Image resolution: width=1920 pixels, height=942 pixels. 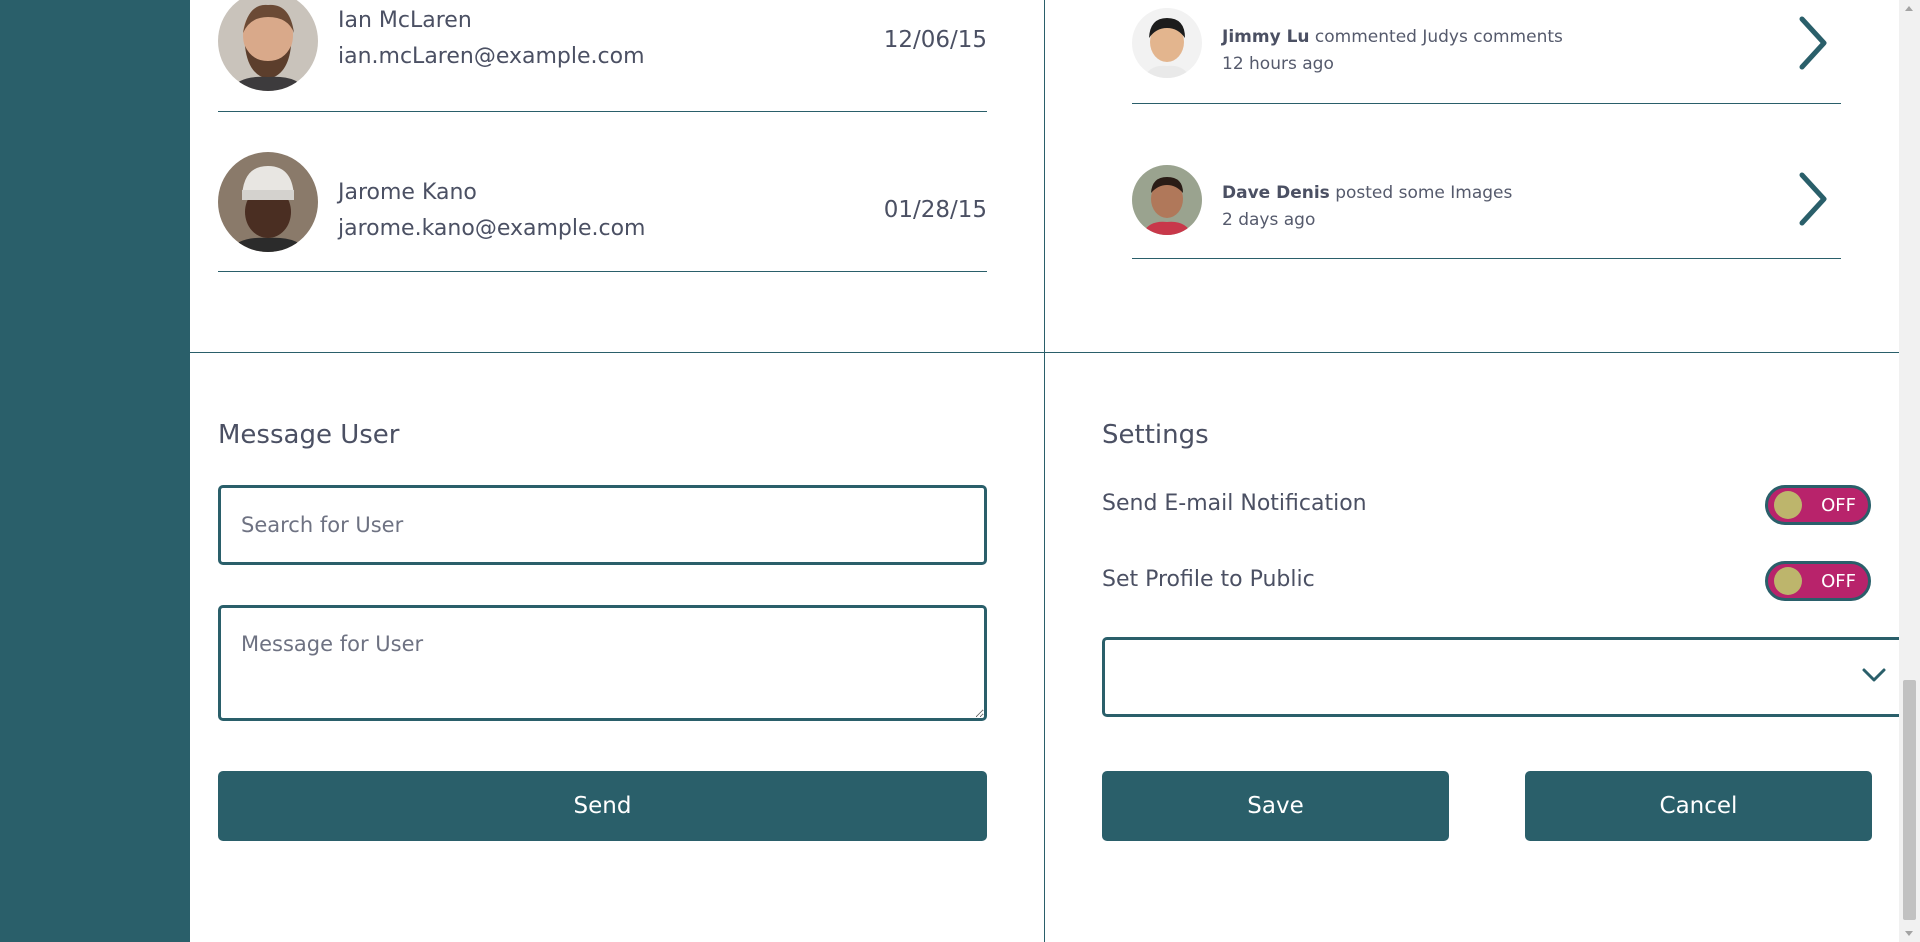 What do you see at coordinates (602, 806) in the screenshot?
I see `send-button: Send` at bounding box center [602, 806].